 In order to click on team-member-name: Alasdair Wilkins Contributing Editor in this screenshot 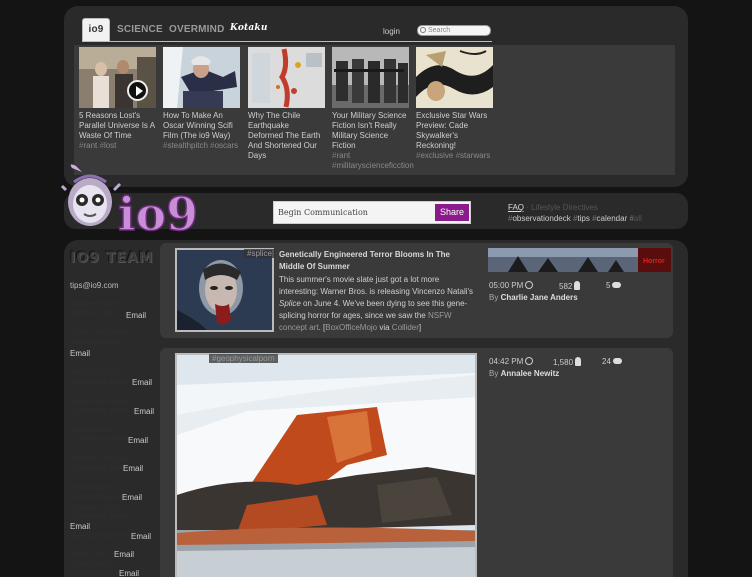, I will do `click(99, 378)`.